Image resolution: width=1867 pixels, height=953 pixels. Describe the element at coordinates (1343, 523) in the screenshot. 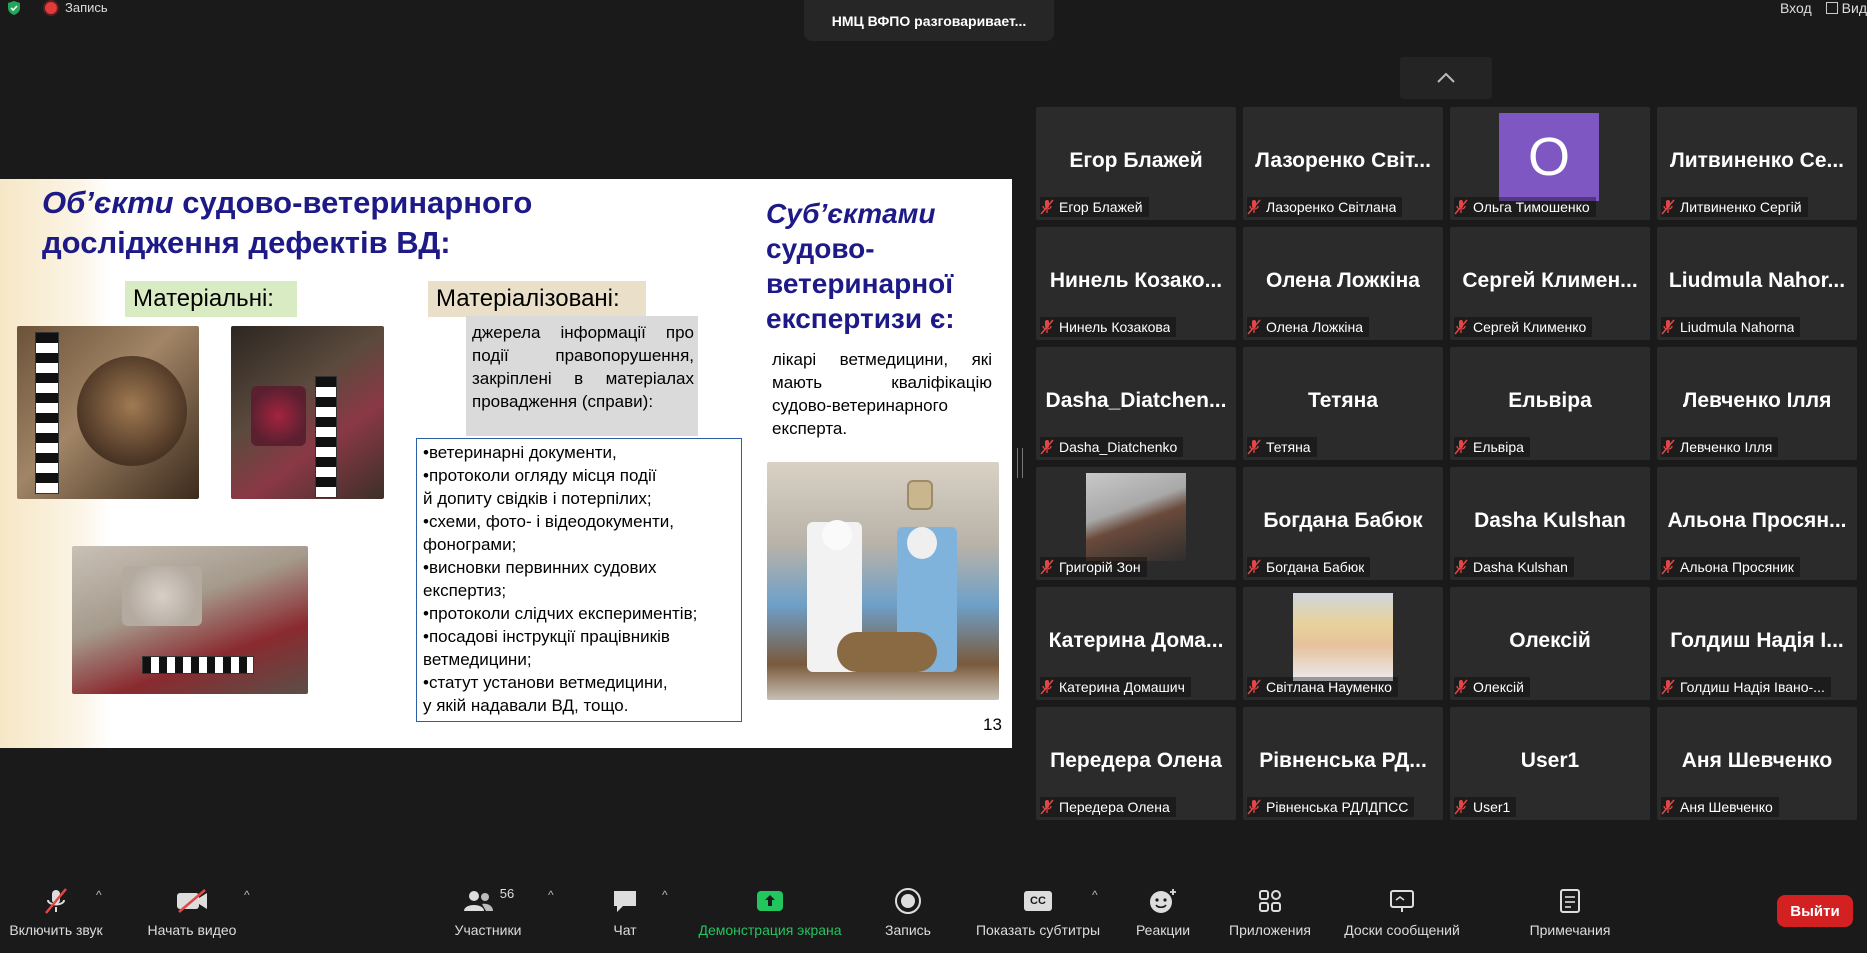

I see `participant-tile: Богдана Бабюк Богдана Бабюк` at that location.